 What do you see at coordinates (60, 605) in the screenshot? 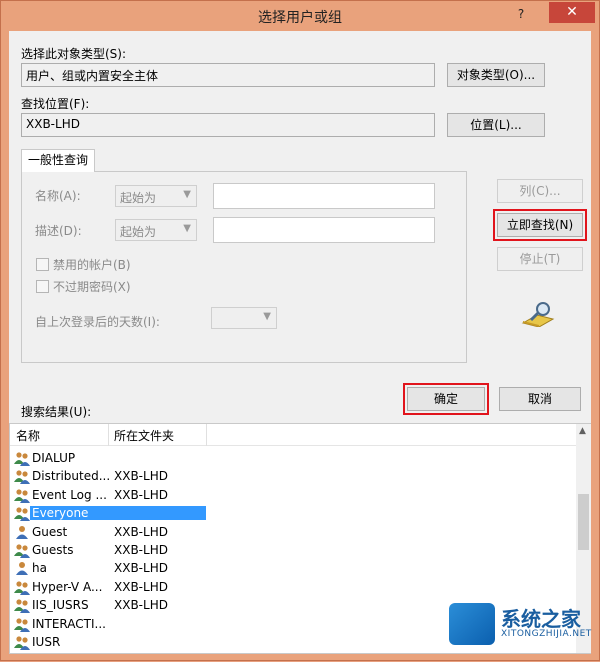
I see `row-name: IIS_IUSRS` at bounding box center [60, 605].